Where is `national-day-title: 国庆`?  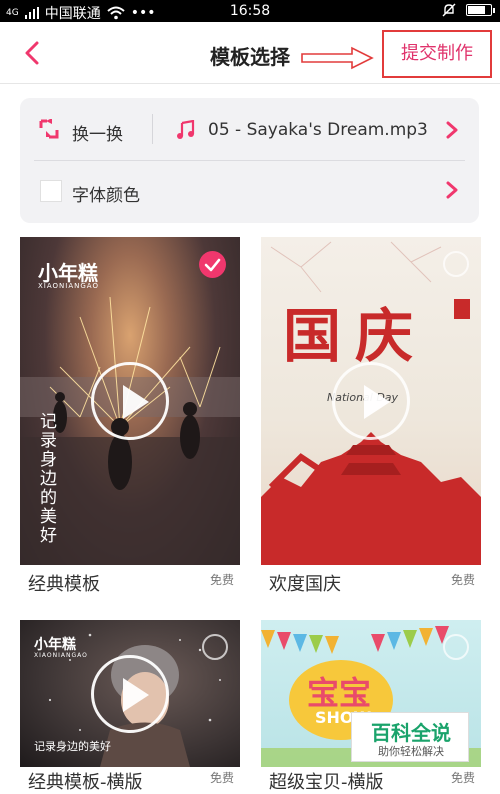 national-day-title: 国庆 is located at coordinates (355, 336).